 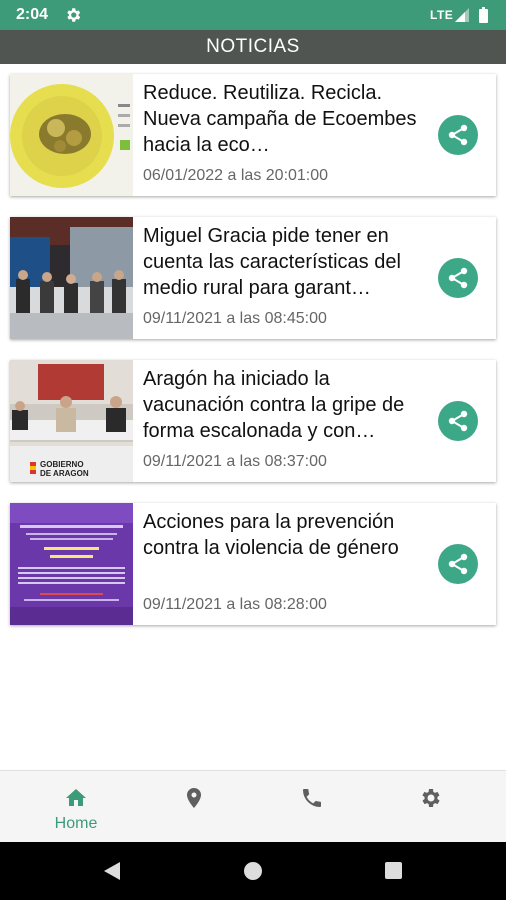 I want to click on news-date: 09/11/2021 a las 08:37:00, so click(x=235, y=461).